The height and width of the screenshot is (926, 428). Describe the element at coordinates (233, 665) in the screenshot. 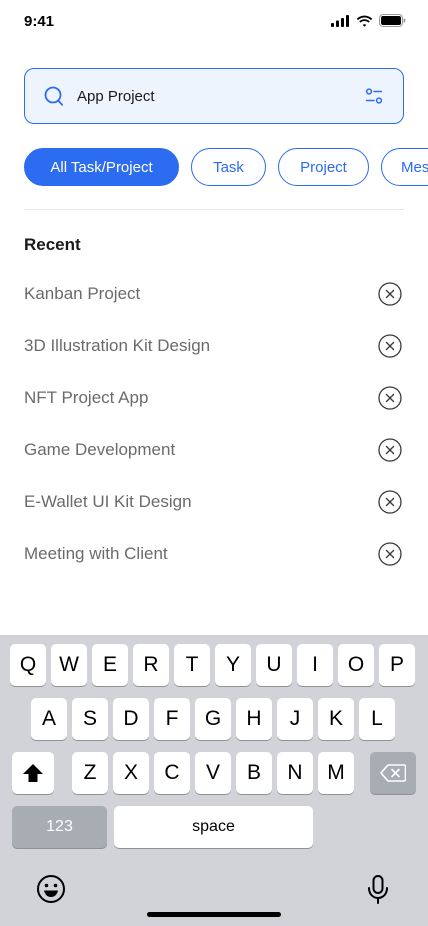

I see `key-y: Y` at that location.